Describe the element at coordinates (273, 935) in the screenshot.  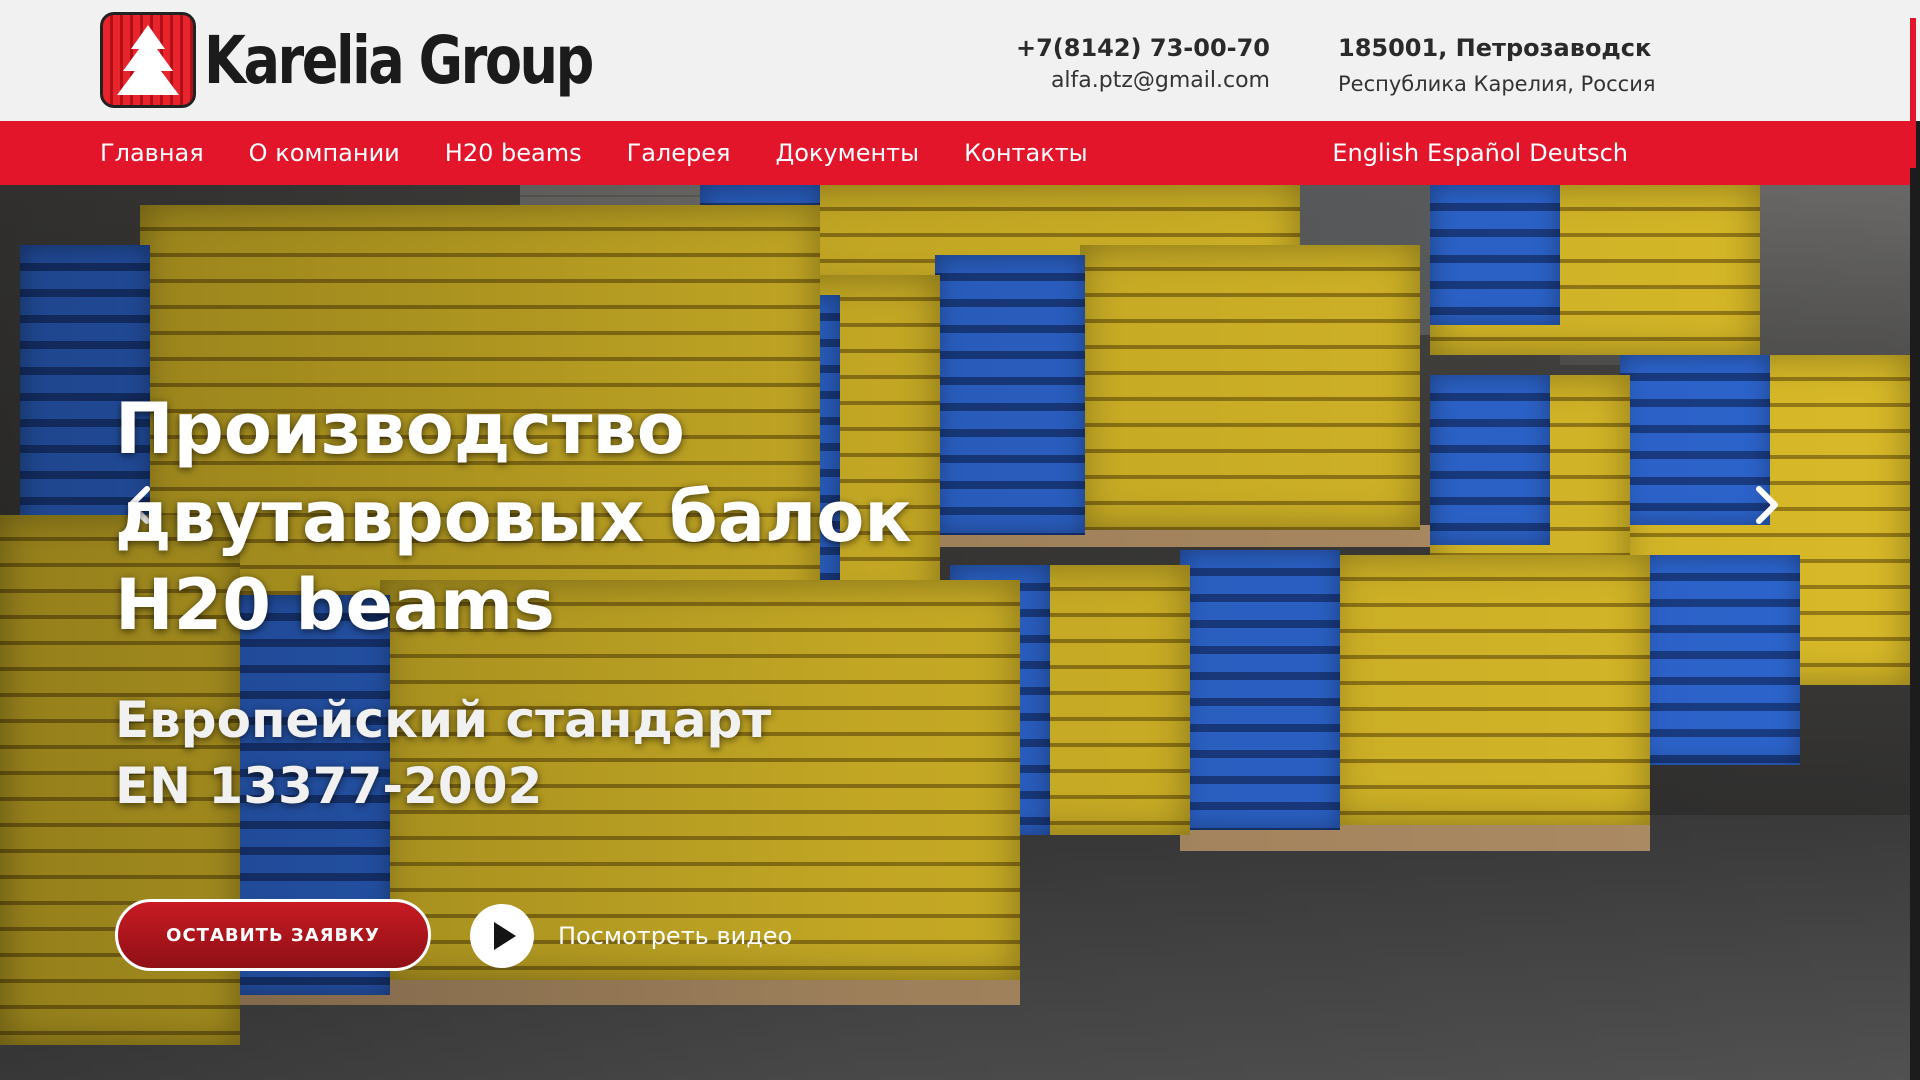
I see `leave-request-button: ОСТАВИТЬ ЗАЯВКУ` at that location.